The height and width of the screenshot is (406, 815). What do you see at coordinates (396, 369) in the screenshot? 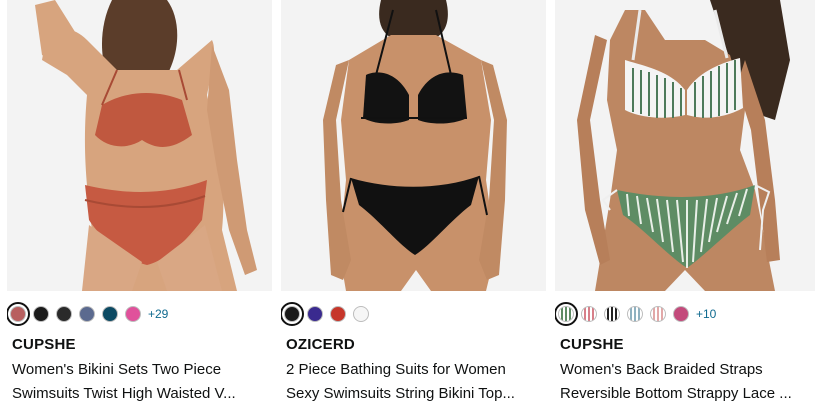
I see `product-title-line: 2 Piece Bathing Suits for Women` at bounding box center [396, 369].